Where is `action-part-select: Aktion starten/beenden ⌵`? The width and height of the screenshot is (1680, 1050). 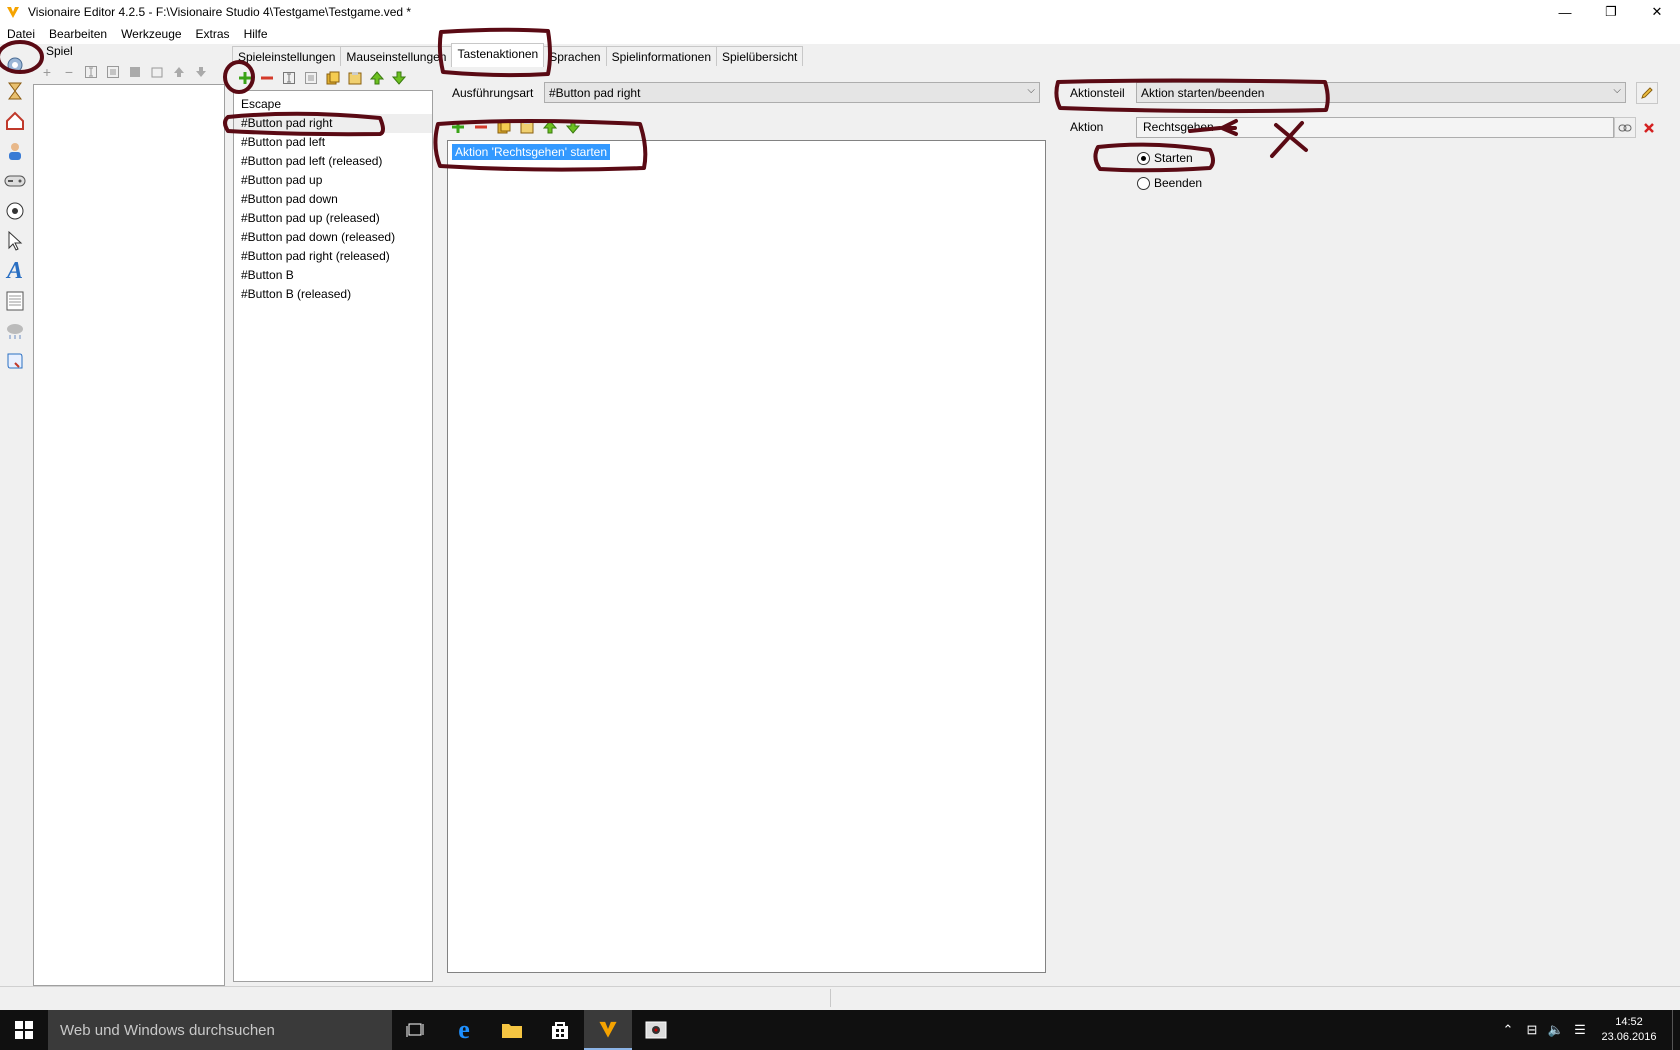
action-part-select: Aktion starten/beenden ⌵ is located at coordinates (1381, 92).